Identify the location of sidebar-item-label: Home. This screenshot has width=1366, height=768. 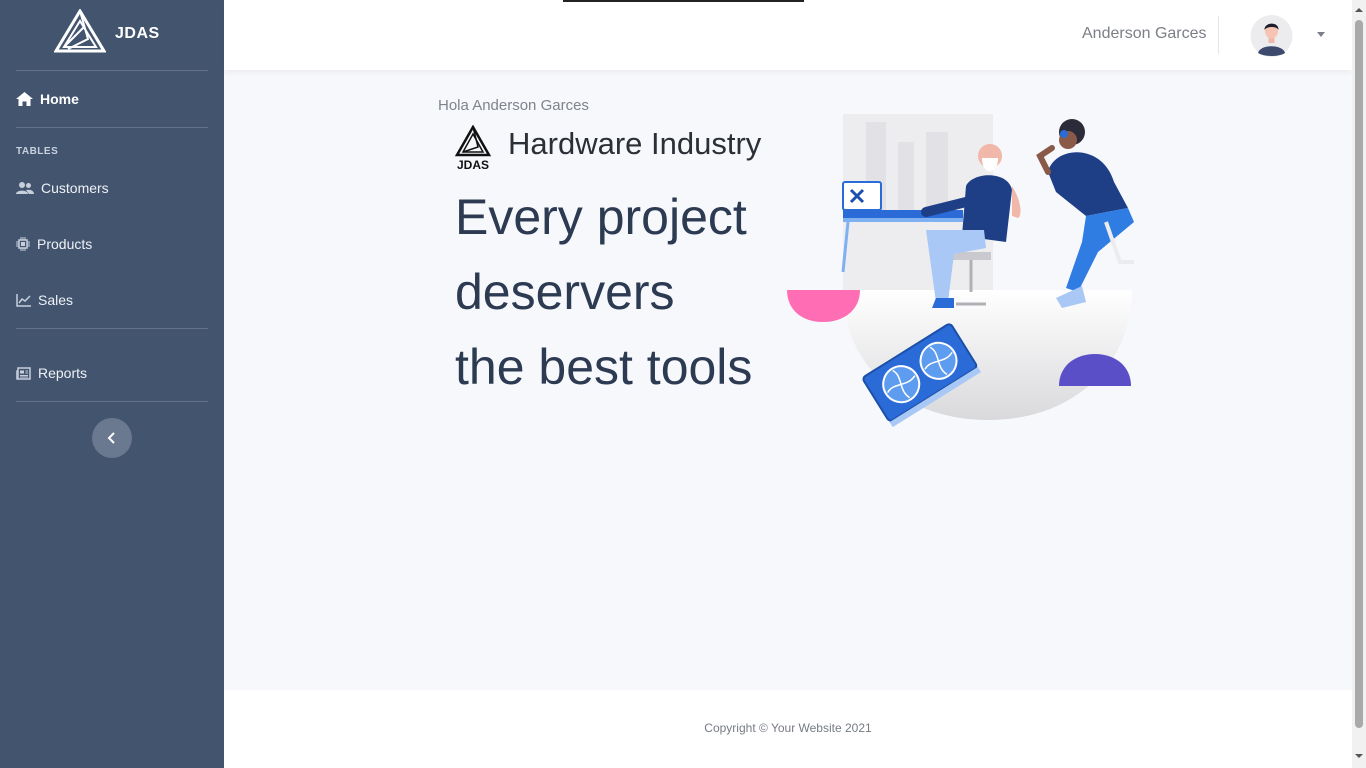
(59, 99).